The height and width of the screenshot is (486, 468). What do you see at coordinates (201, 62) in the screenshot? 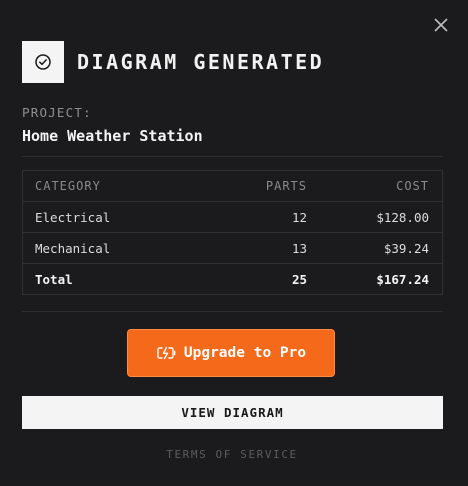
I see `dialog-title: DIAGRAM GENERATED` at bounding box center [201, 62].